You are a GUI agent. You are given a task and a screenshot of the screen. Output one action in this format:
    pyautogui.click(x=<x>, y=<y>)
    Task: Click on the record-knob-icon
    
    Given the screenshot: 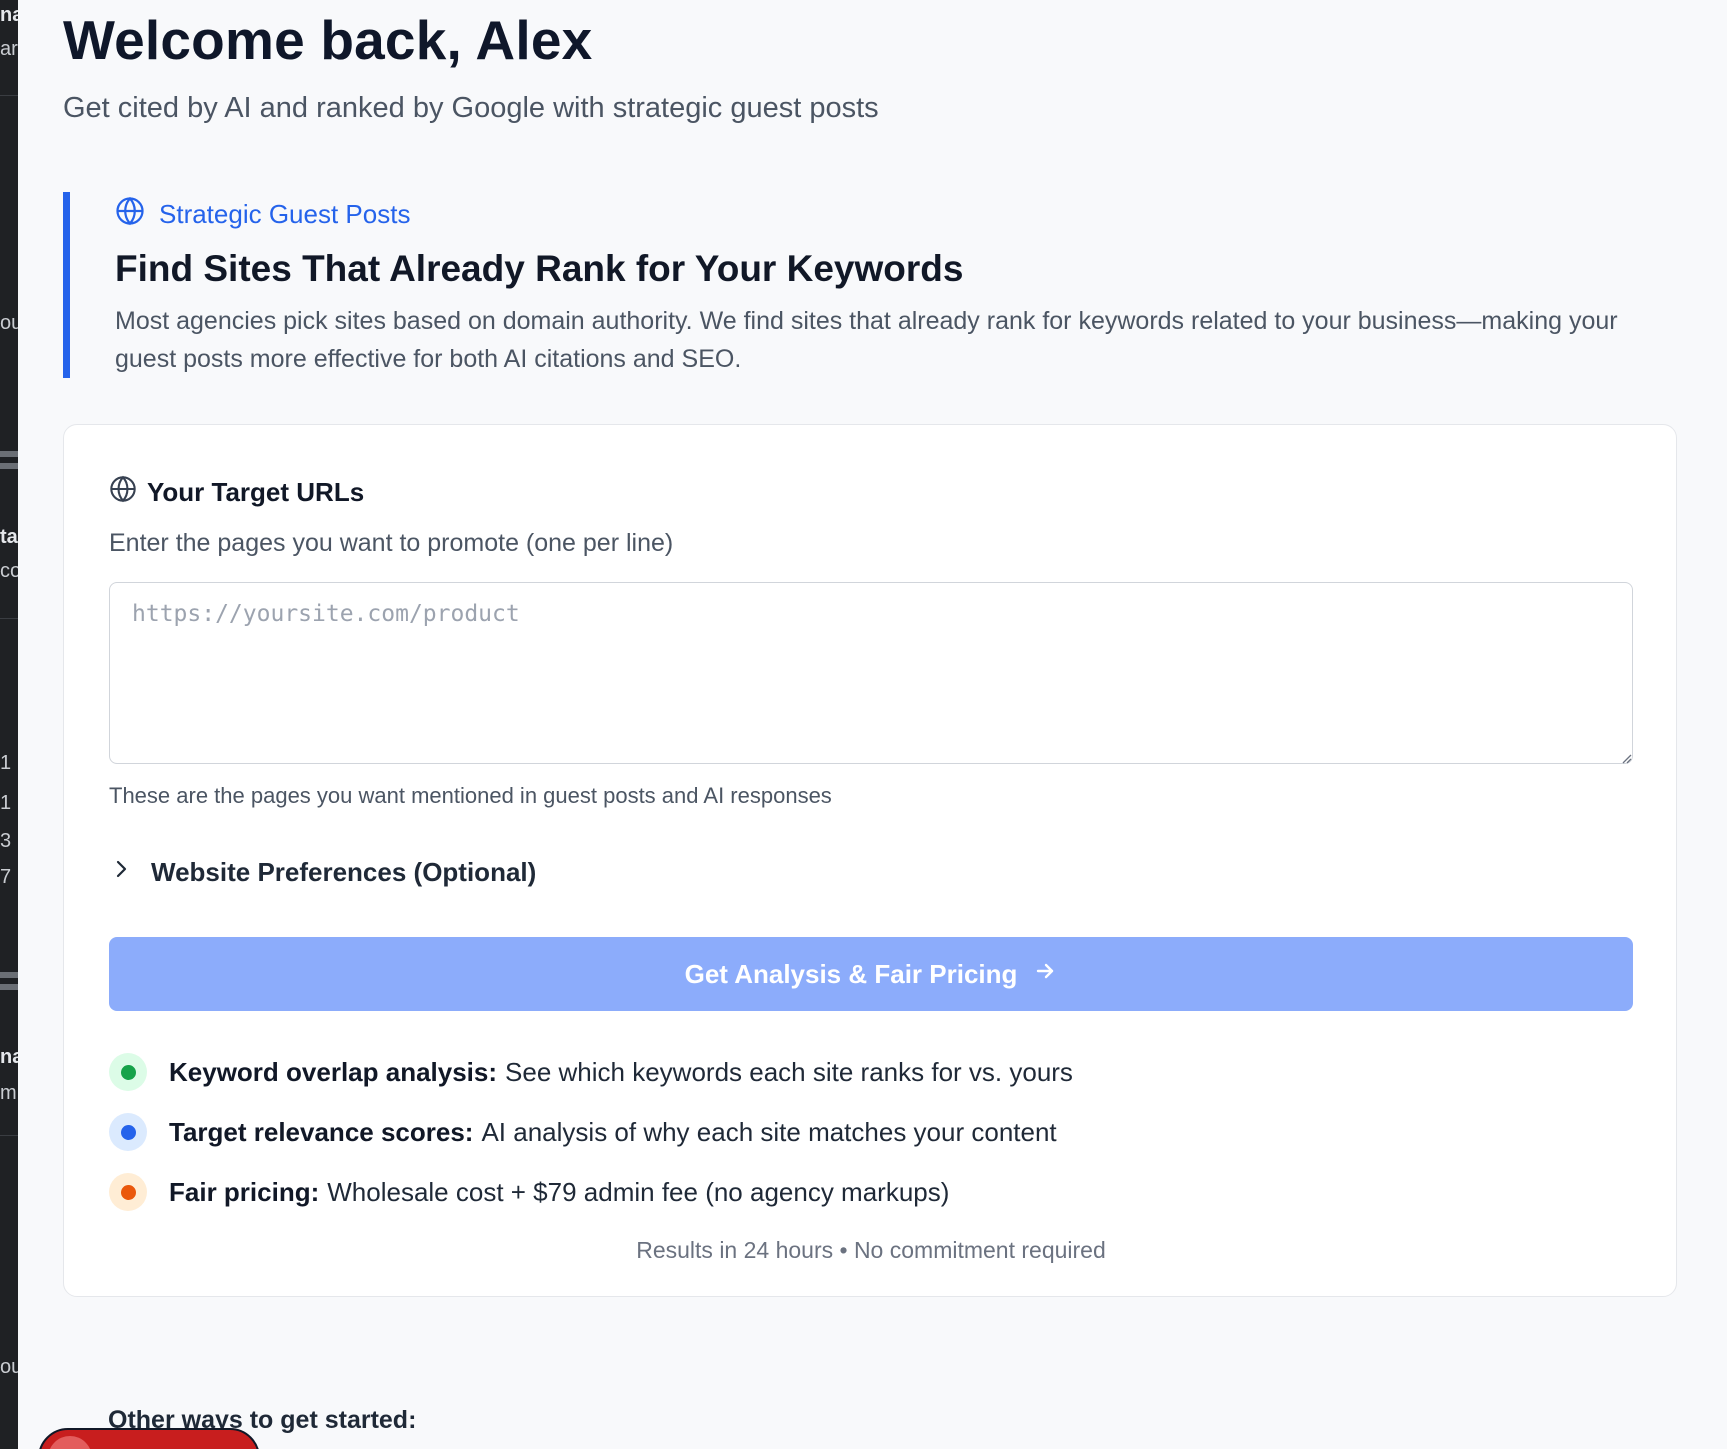 What is the action you would take?
    pyautogui.click(x=70, y=1442)
    